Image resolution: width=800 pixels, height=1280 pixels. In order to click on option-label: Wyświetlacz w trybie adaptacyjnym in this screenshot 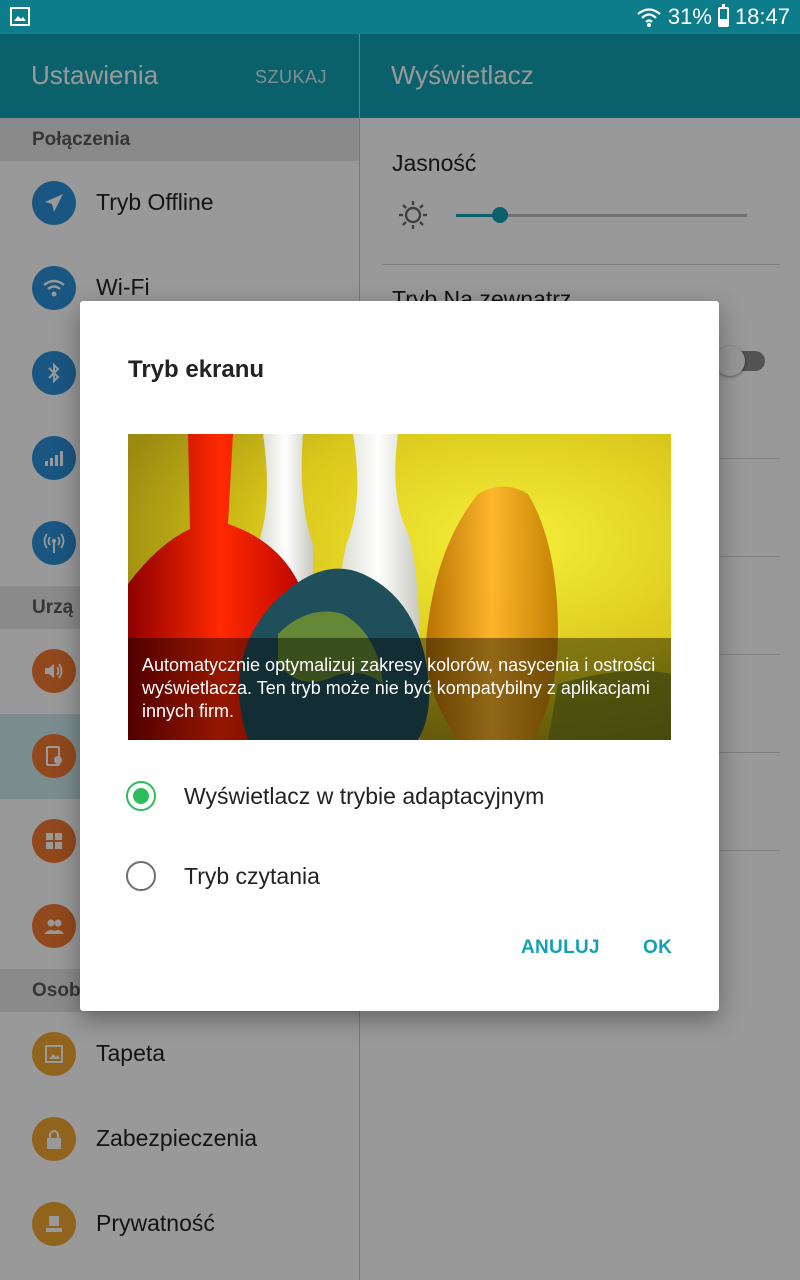, I will do `click(364, 796)`.